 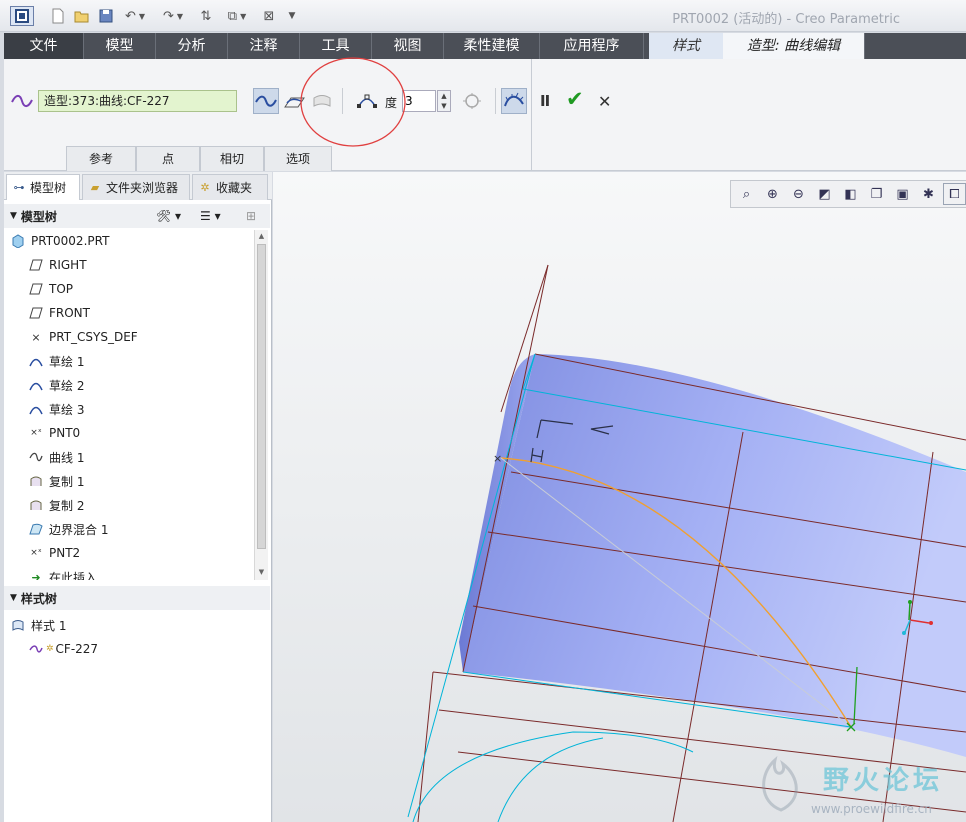 What do you see at coordinates (545, 101) in the screenshot?
I see `pause-button: II` at bounding box center [545, 101].